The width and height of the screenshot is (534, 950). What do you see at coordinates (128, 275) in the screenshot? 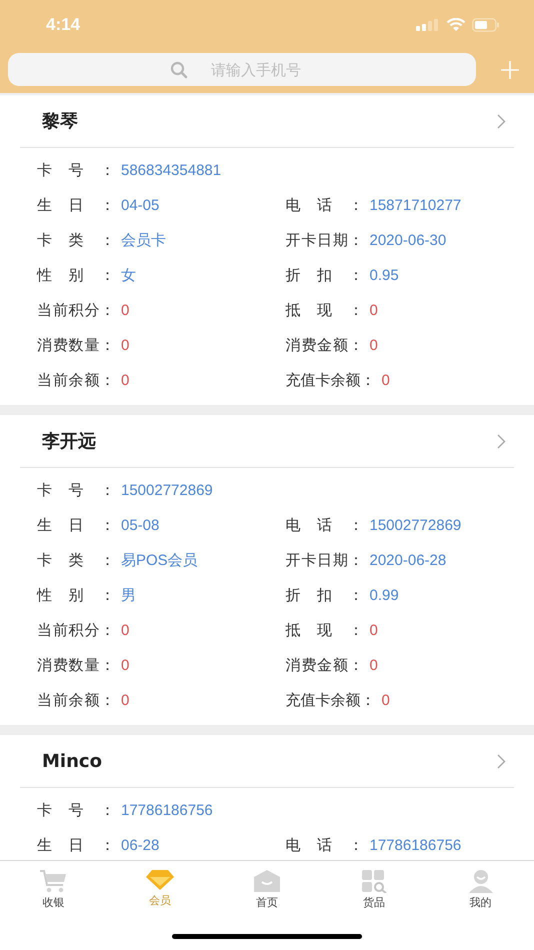
I see `field-value: 女` at bounding box center [128, 275].